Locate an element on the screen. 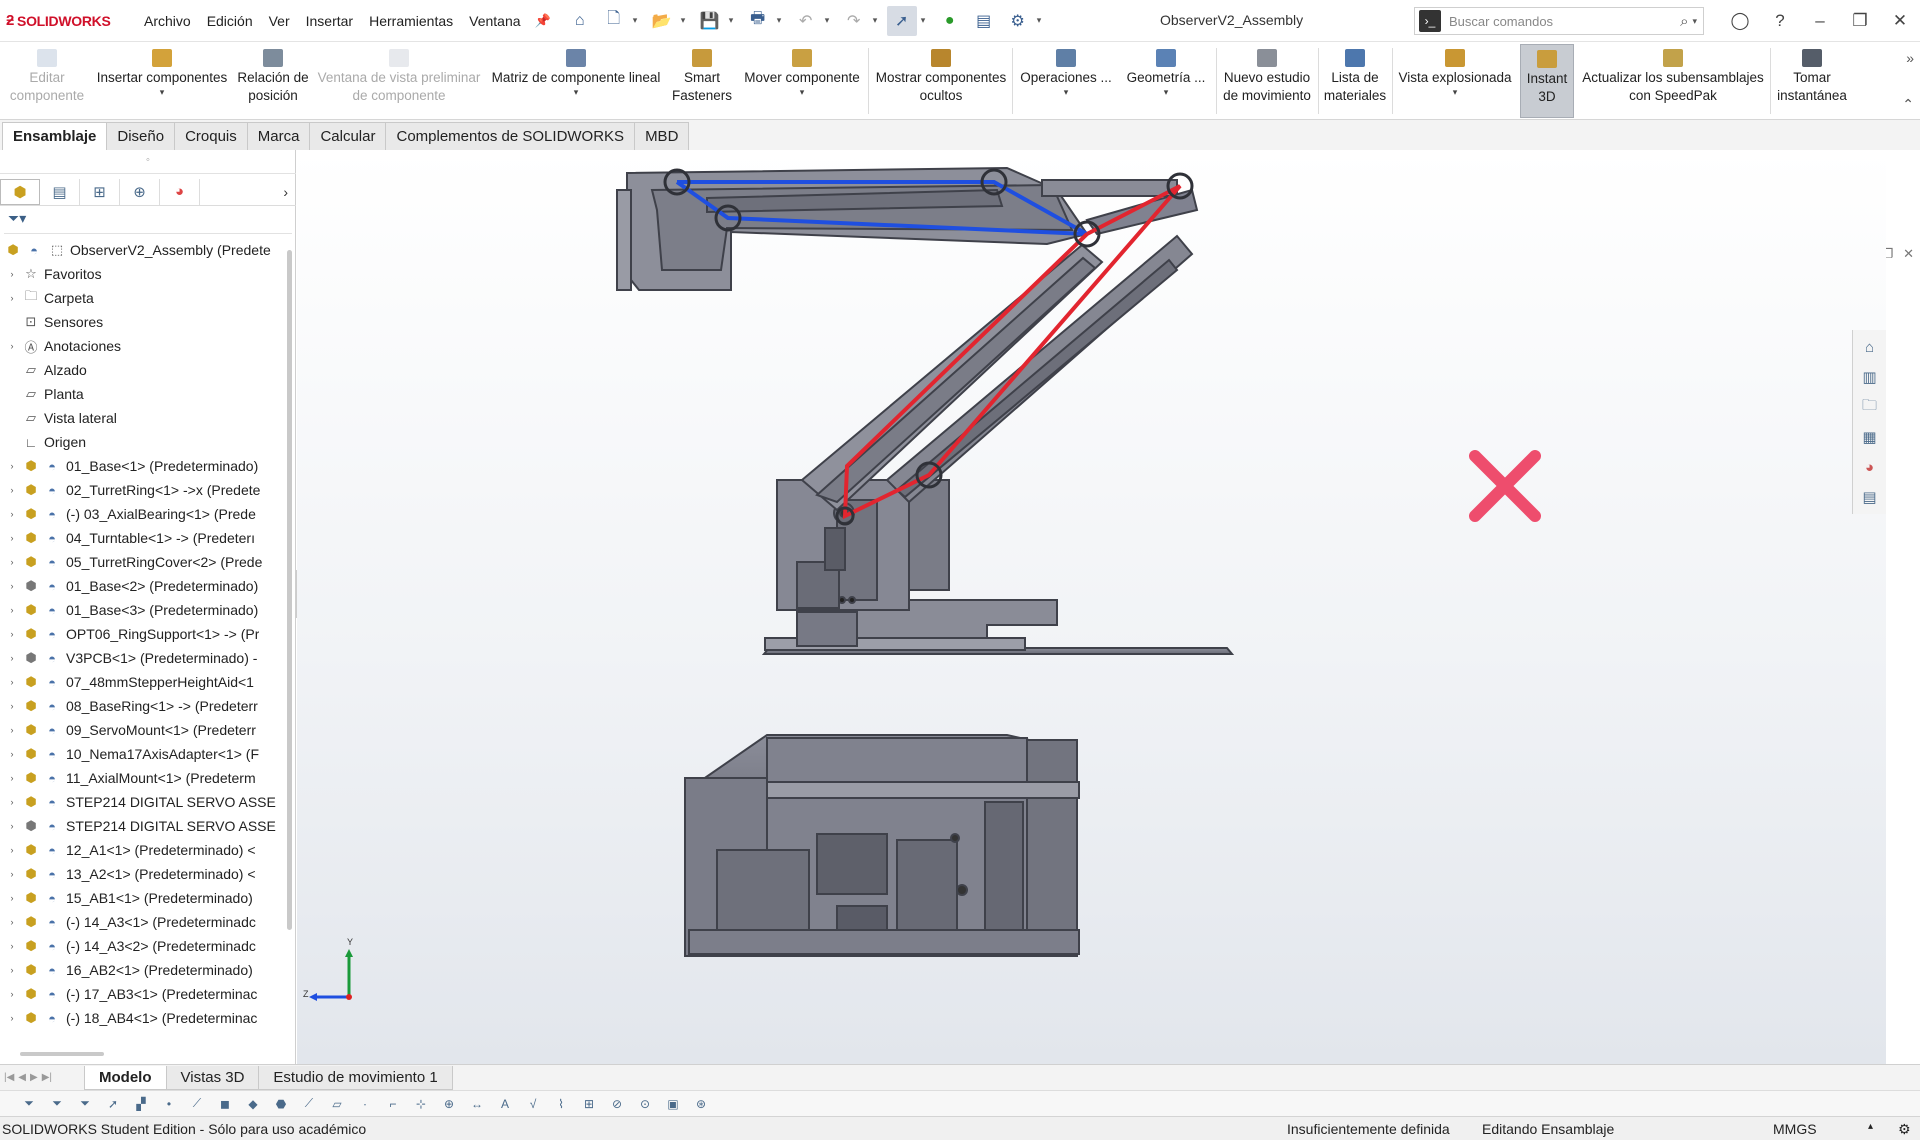  restore-button: ❐ is located at coordinates (1860, 21).